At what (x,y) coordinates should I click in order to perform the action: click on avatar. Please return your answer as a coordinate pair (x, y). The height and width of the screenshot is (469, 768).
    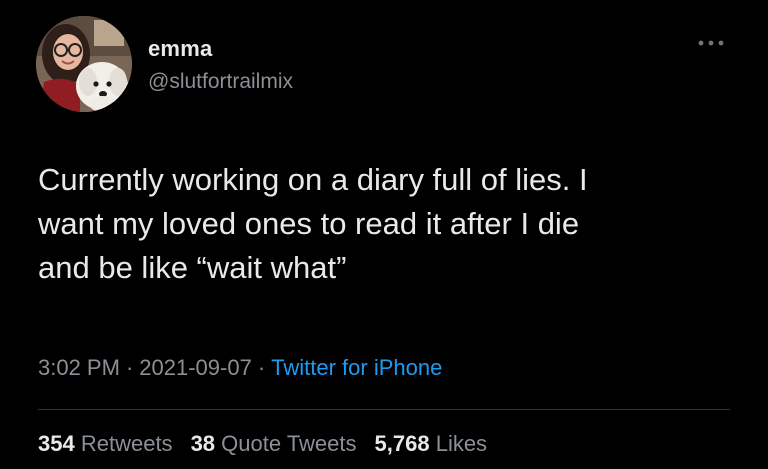
    Looking at the image, I should click on (84, 64).